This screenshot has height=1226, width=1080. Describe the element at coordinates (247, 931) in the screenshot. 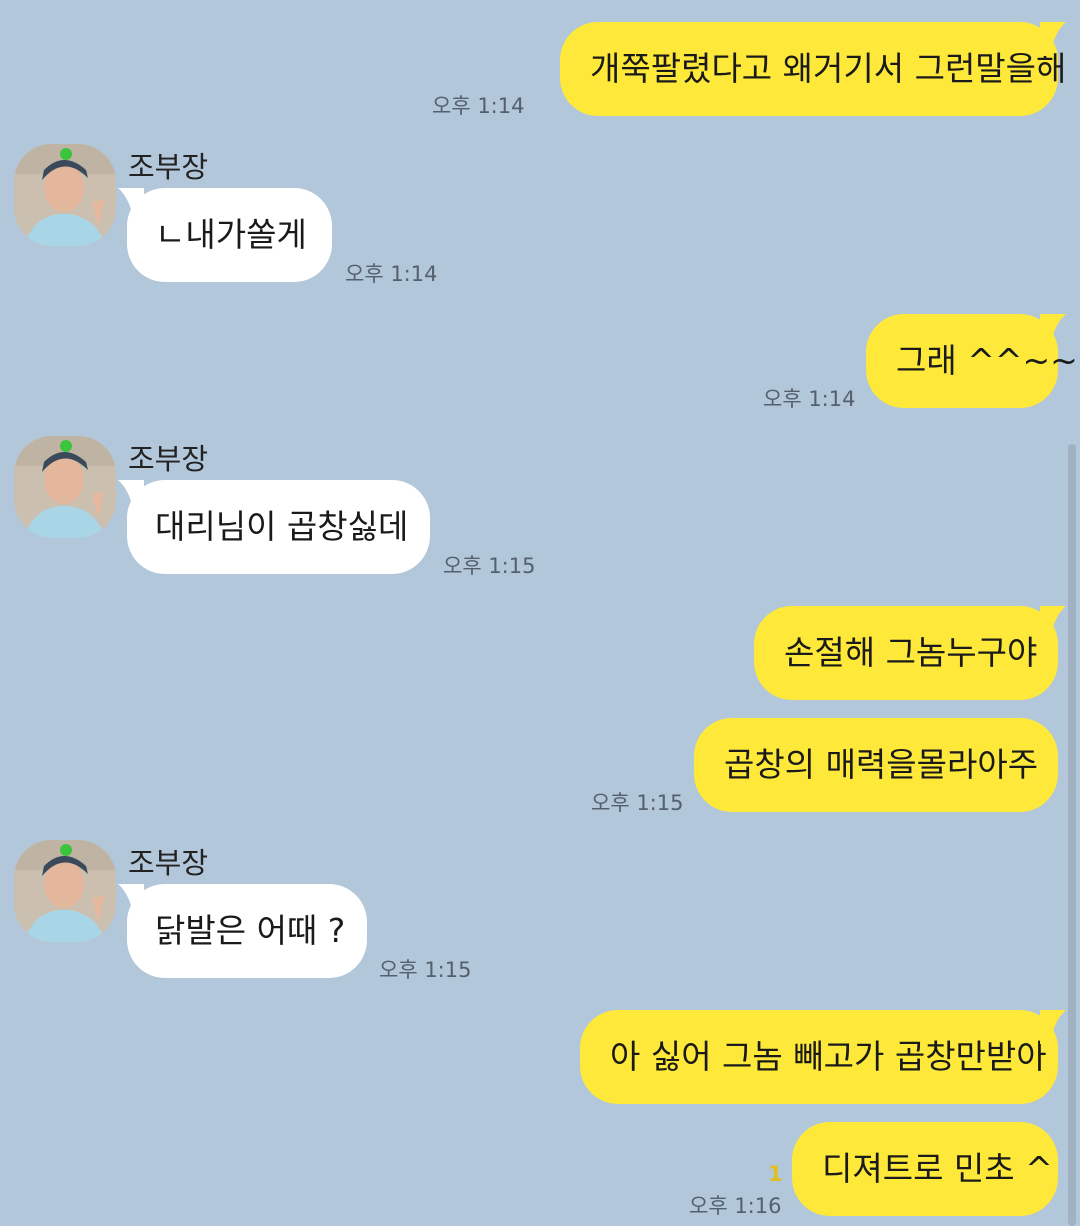

I see `their-message-bubble: 닭발은 어때 ?` at that location.